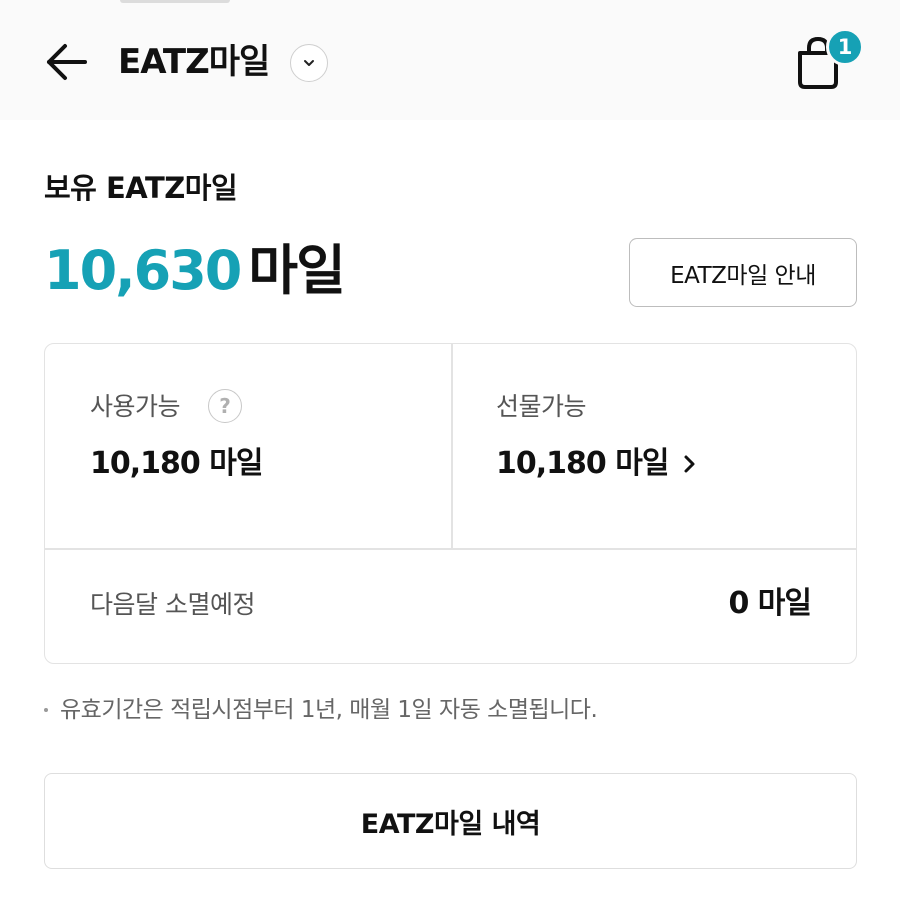 This screenshot has width=900, height=923. I want to click on back-button, so click(66, 62).